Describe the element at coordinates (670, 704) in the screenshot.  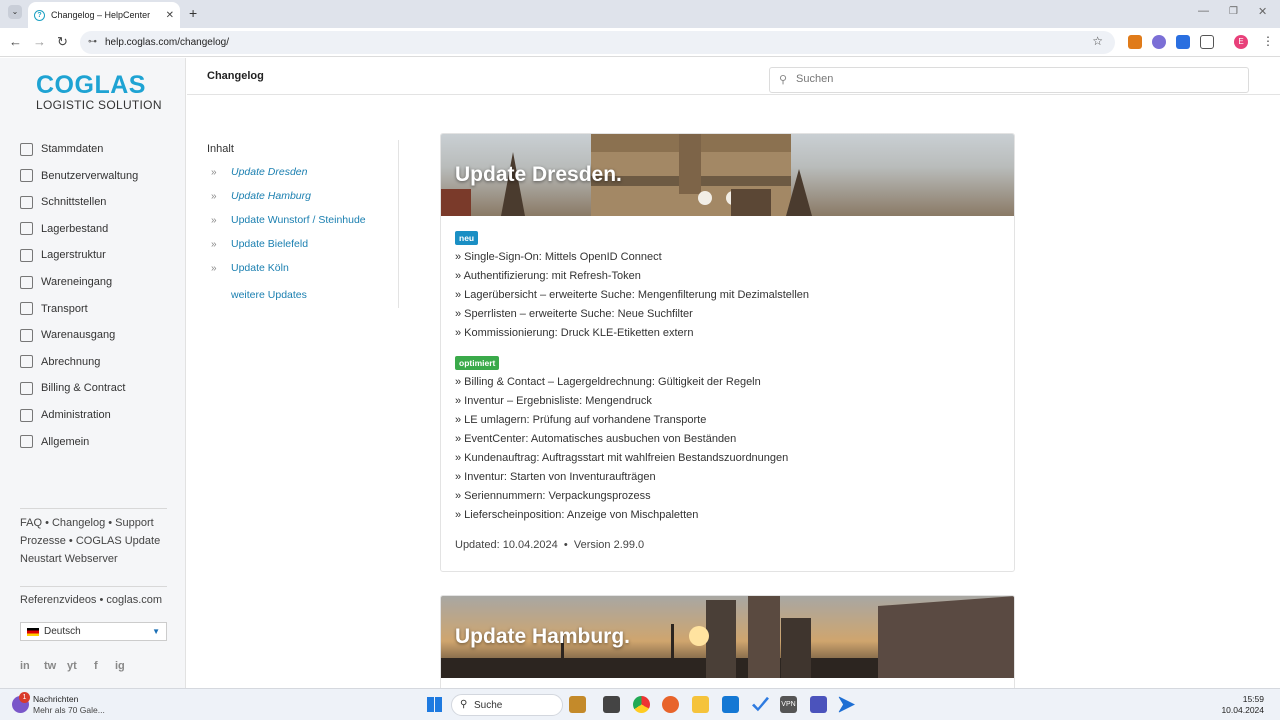
I see `firefox-icon` at that location.